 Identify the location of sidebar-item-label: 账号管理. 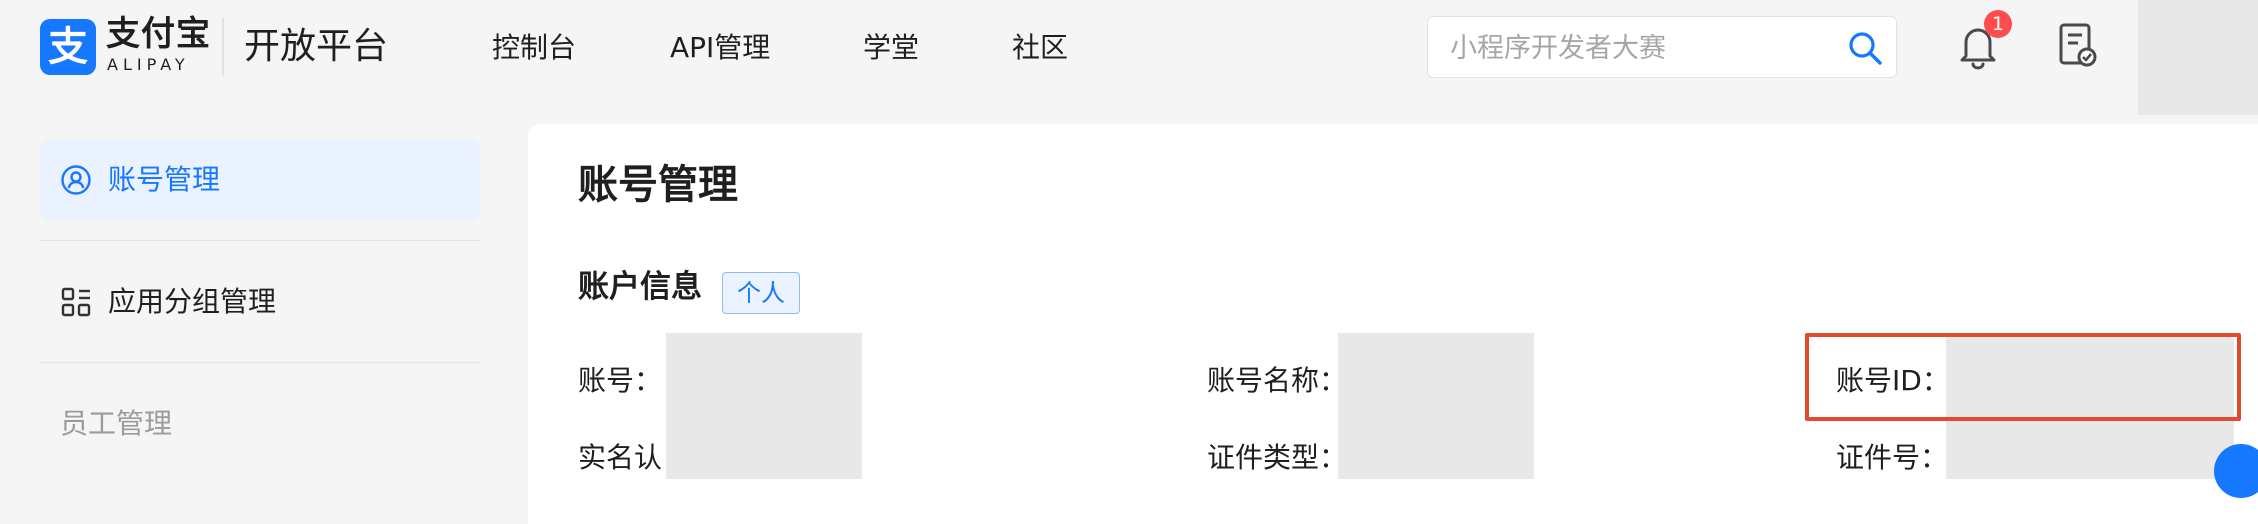
(164, 179).